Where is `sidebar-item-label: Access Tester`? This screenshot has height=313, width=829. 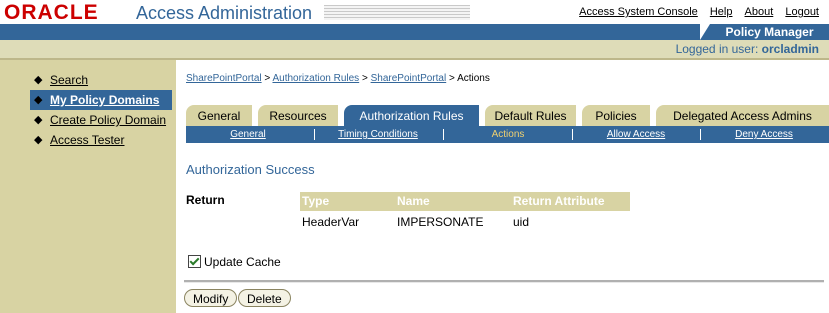
sidebar-item-label: Access Tester is located at coordinates (87, 140).